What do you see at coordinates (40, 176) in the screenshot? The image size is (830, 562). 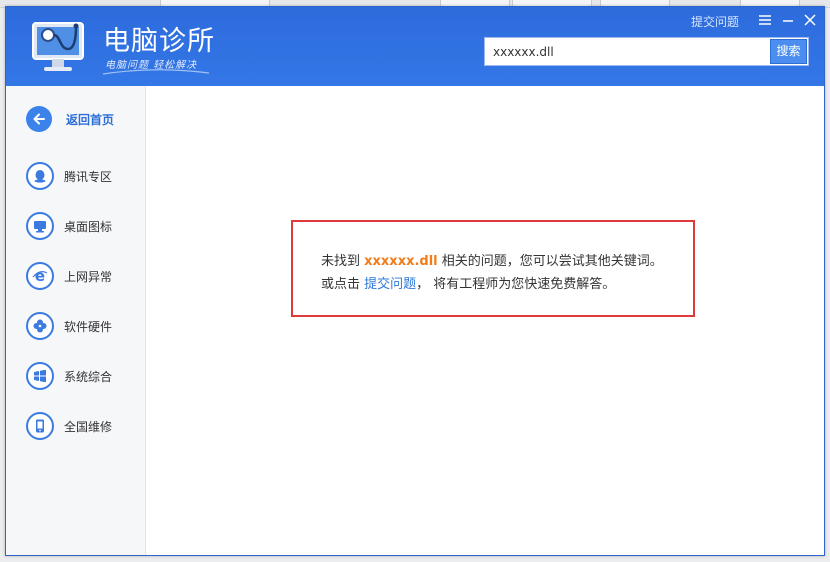 I see `qq-penguin-icon` at bounding box center [40, 176].